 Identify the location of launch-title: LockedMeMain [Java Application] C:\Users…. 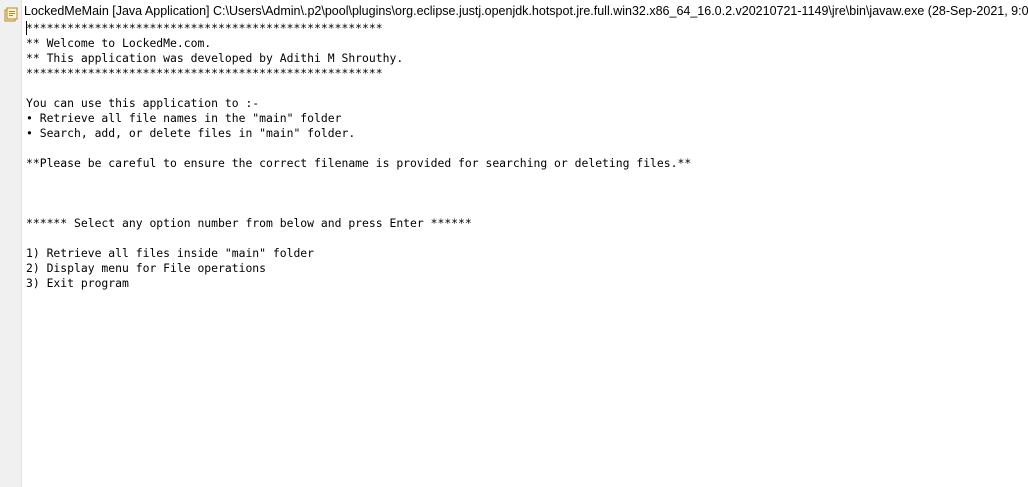
(526, 11).